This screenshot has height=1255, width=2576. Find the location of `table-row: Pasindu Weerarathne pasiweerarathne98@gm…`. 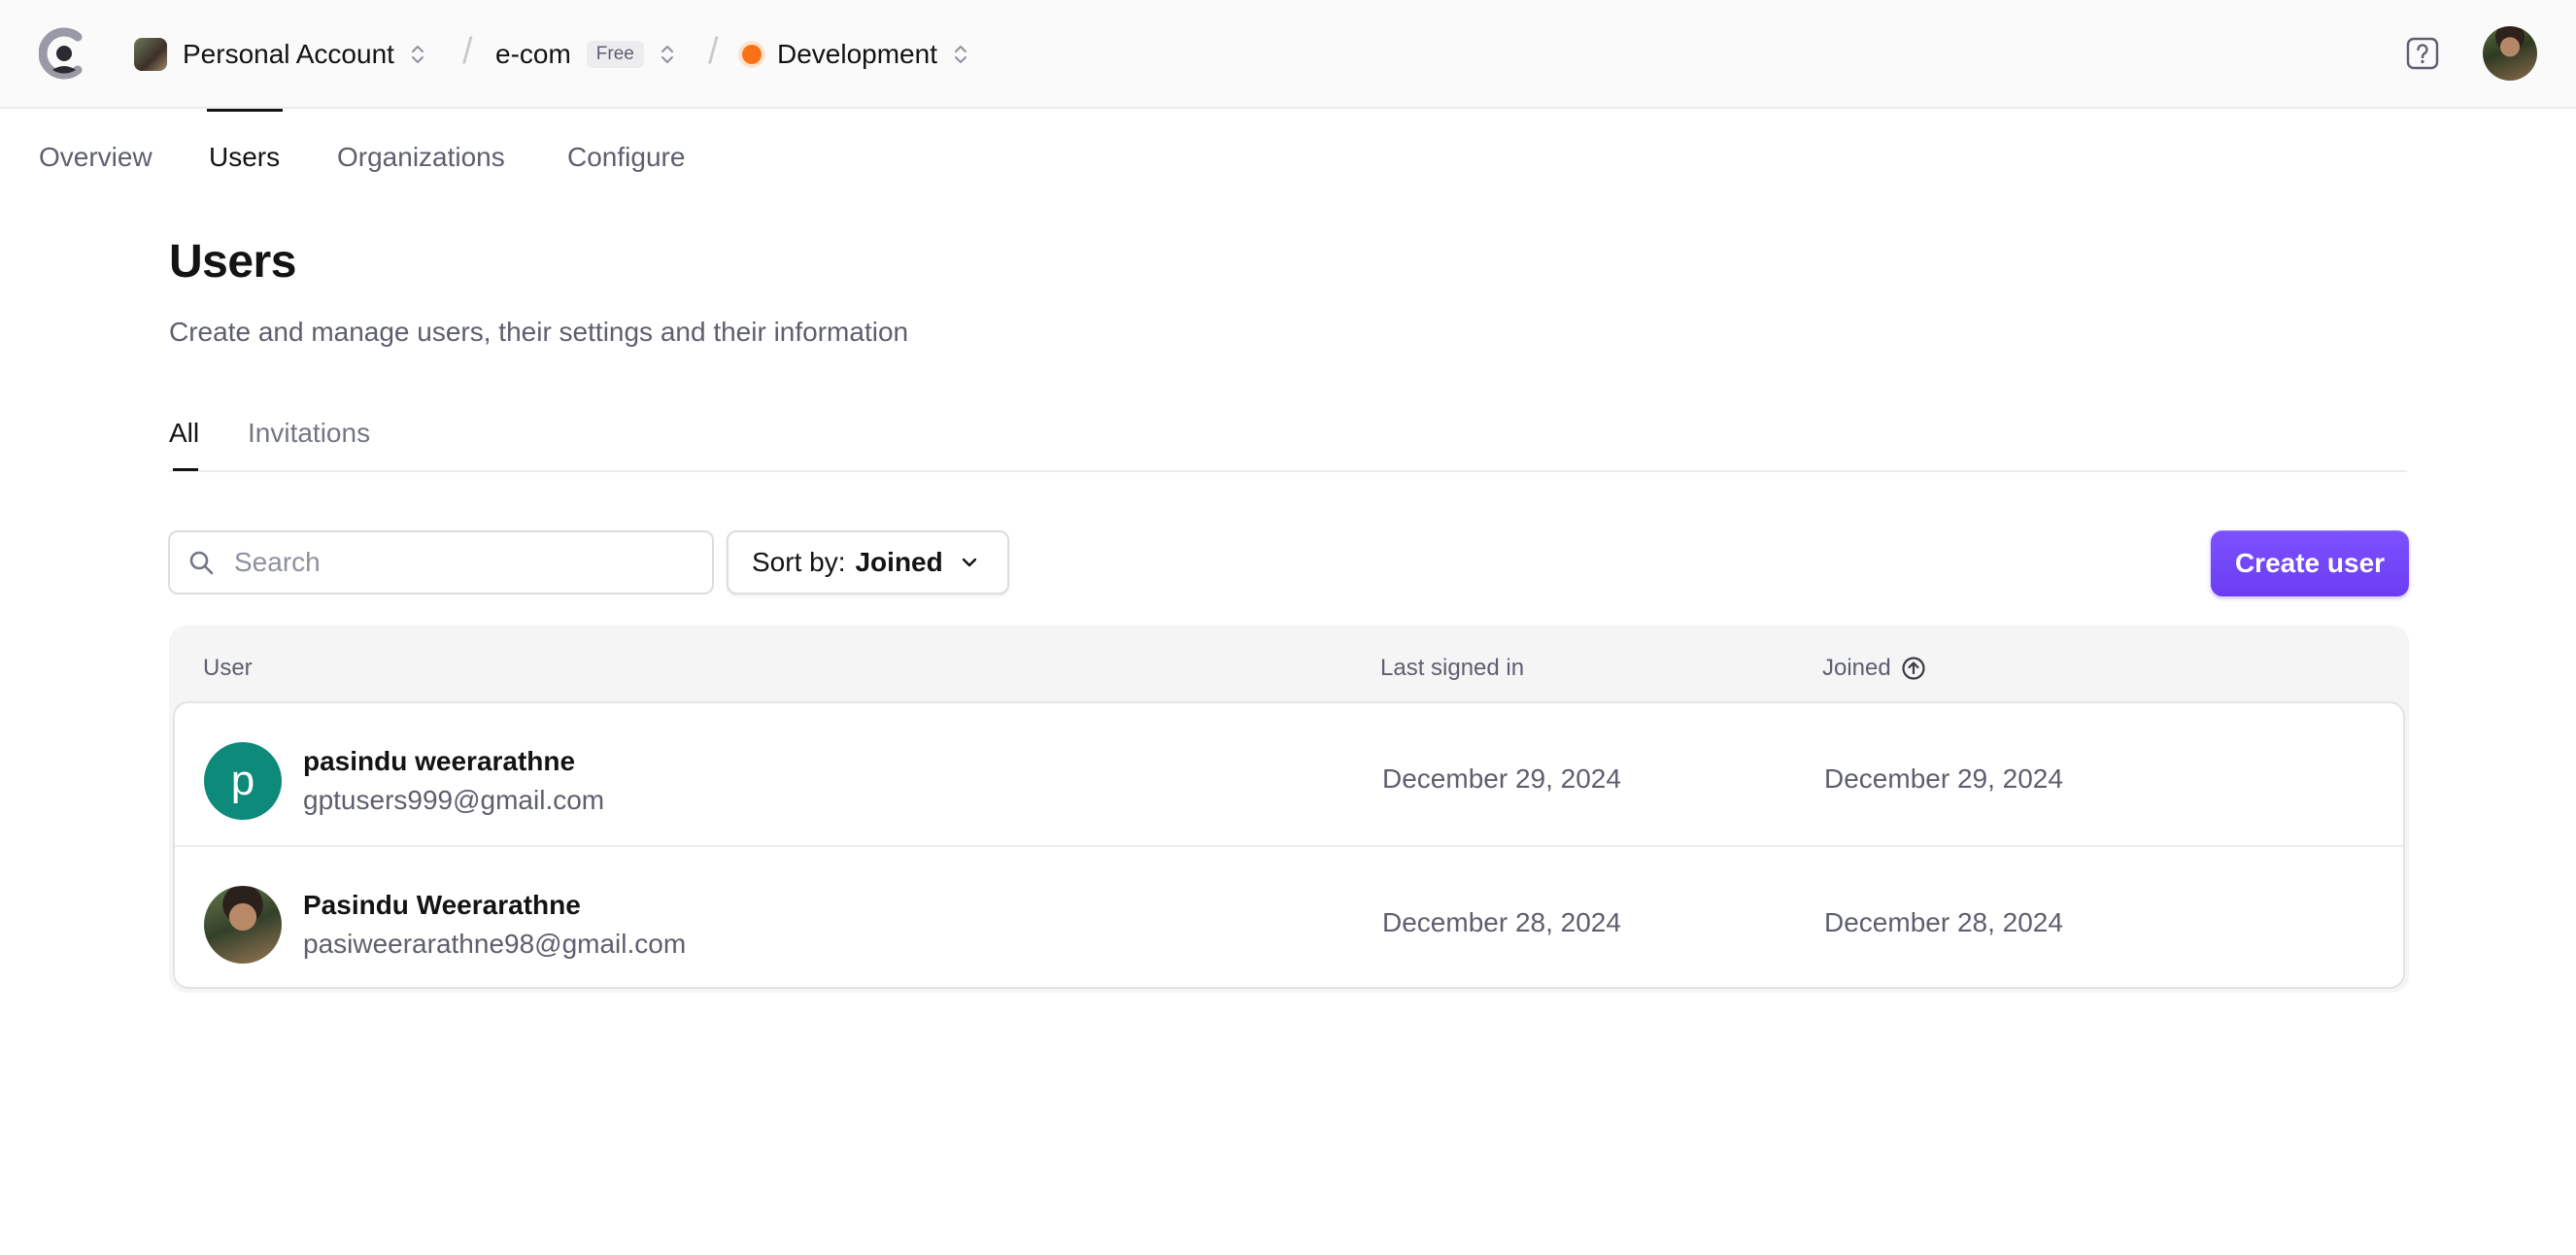

table-row: Pasindu Weerarathne pasiweerarathne98@gm… is located at coordinates (1289, 916).